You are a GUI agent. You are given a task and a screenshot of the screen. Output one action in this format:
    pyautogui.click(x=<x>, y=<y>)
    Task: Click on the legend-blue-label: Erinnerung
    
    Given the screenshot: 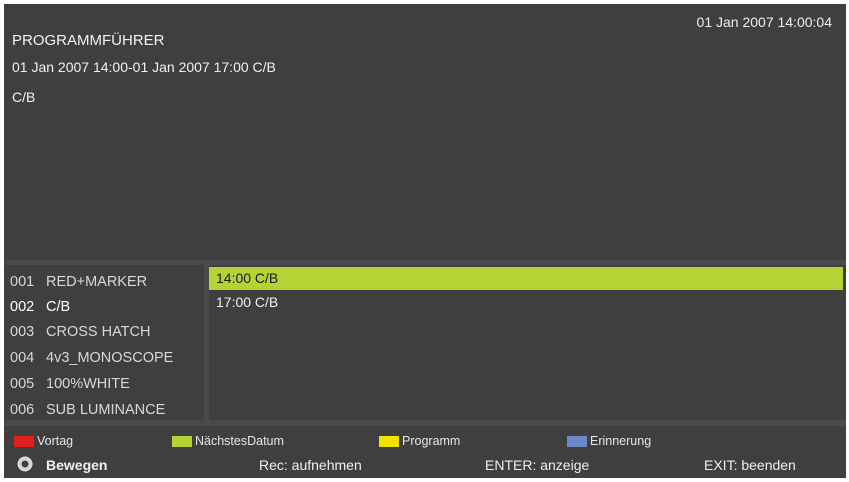 What is the action you would take?
    pyautogui.click(x=621, y=441)
    